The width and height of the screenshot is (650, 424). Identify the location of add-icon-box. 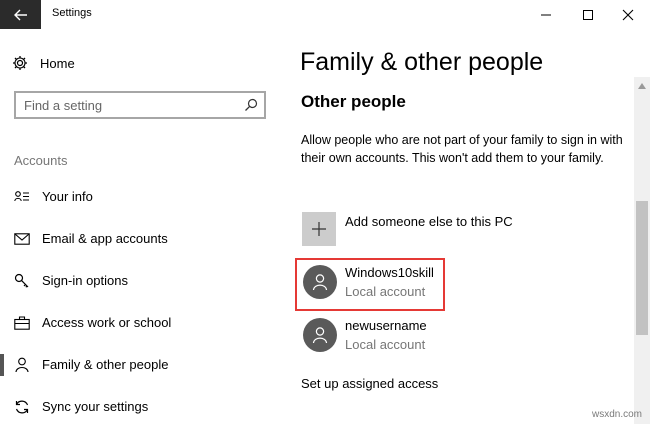
(319, 229).